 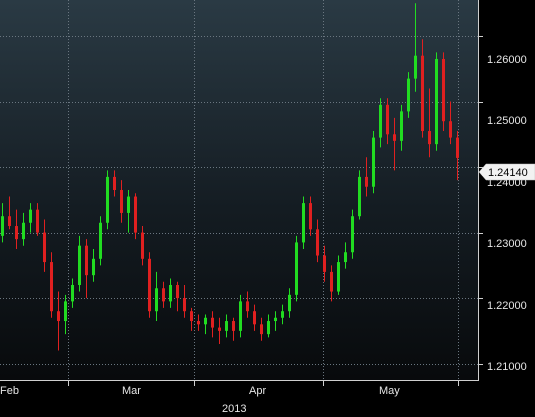 I want to click on last-price-tag: 1.24140, so click(x=506, y=172).